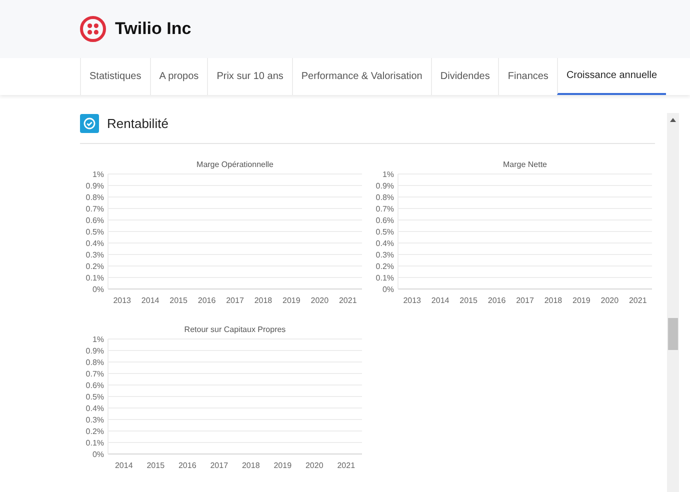  What do you see at coordinates (153, 29) in the screenshot?
I see `company-title: Twilio Inc` at bounding box center [153, 29].